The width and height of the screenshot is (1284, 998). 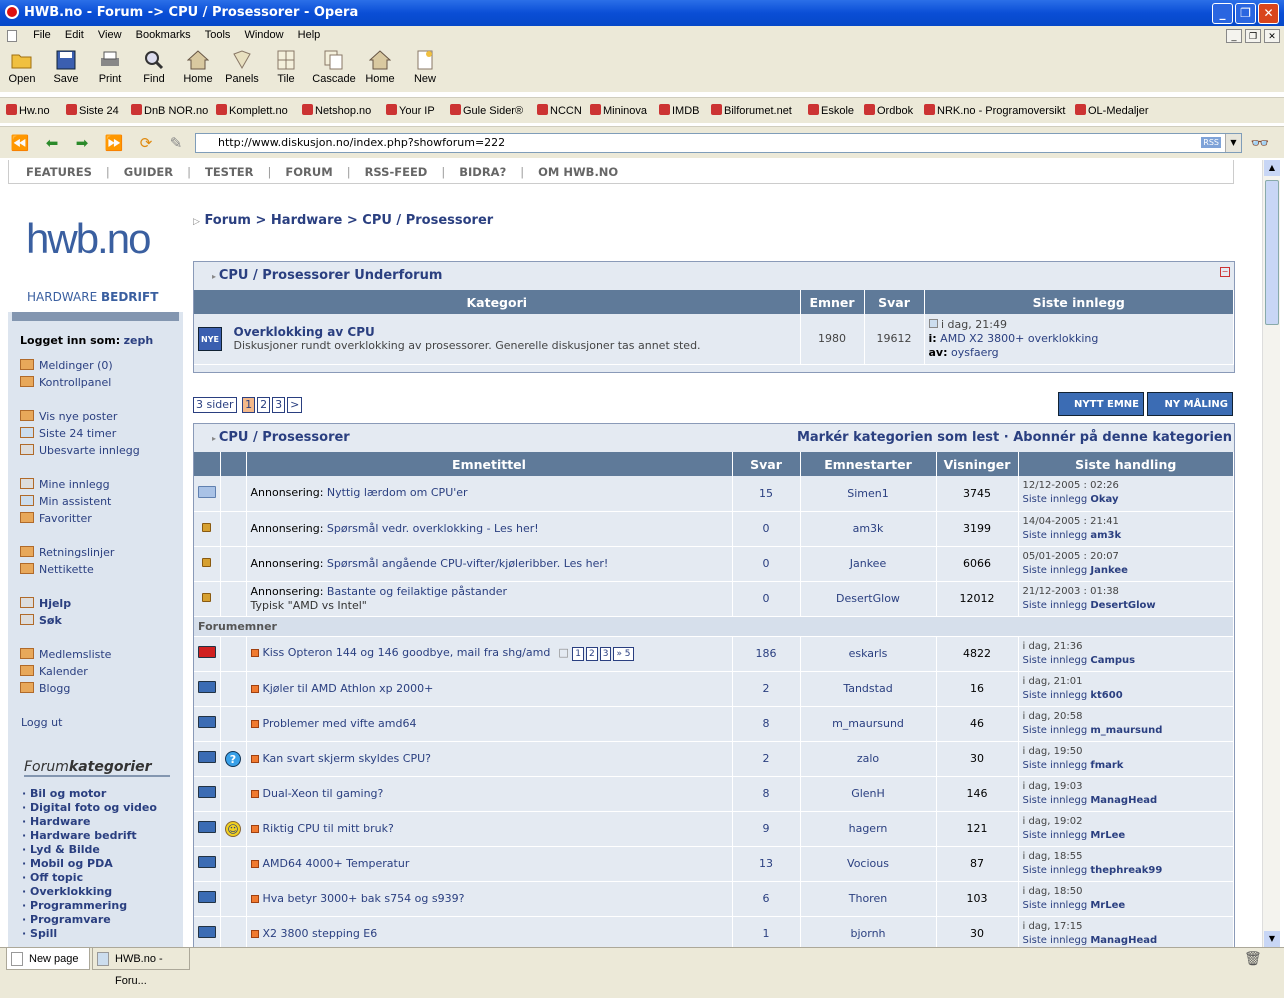 I want to click on last-poster: fmark, so click(x=1106, y=765).